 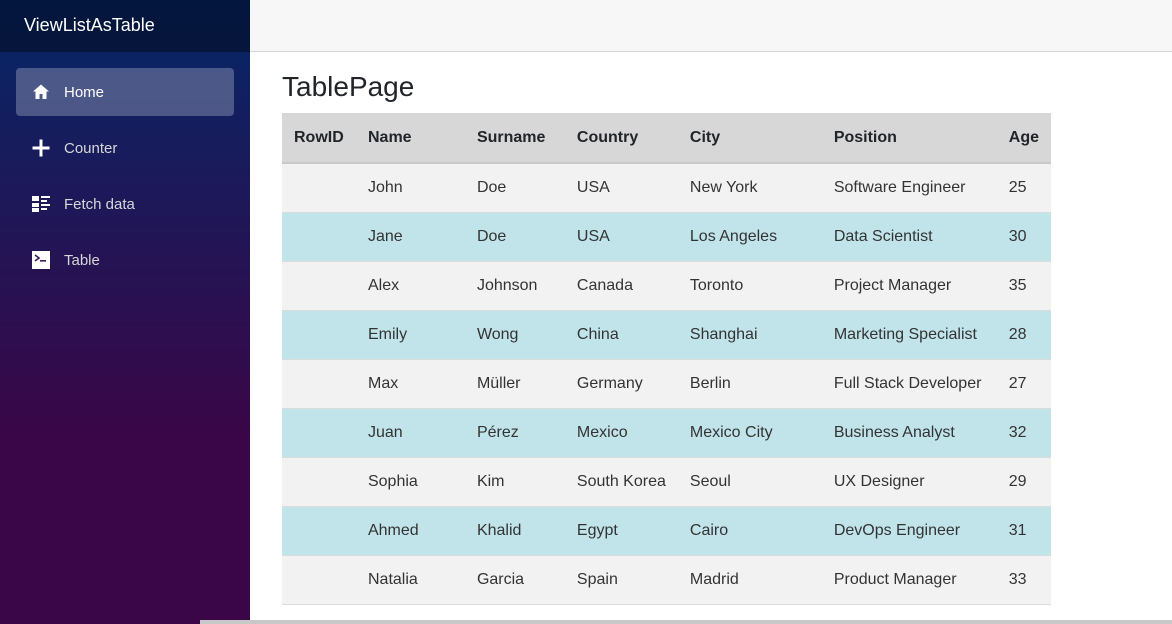 What do you see at coordinates (410, 482) in the screenshot?
I see `table-cell: Sophia` at bounding box center [410, 482].